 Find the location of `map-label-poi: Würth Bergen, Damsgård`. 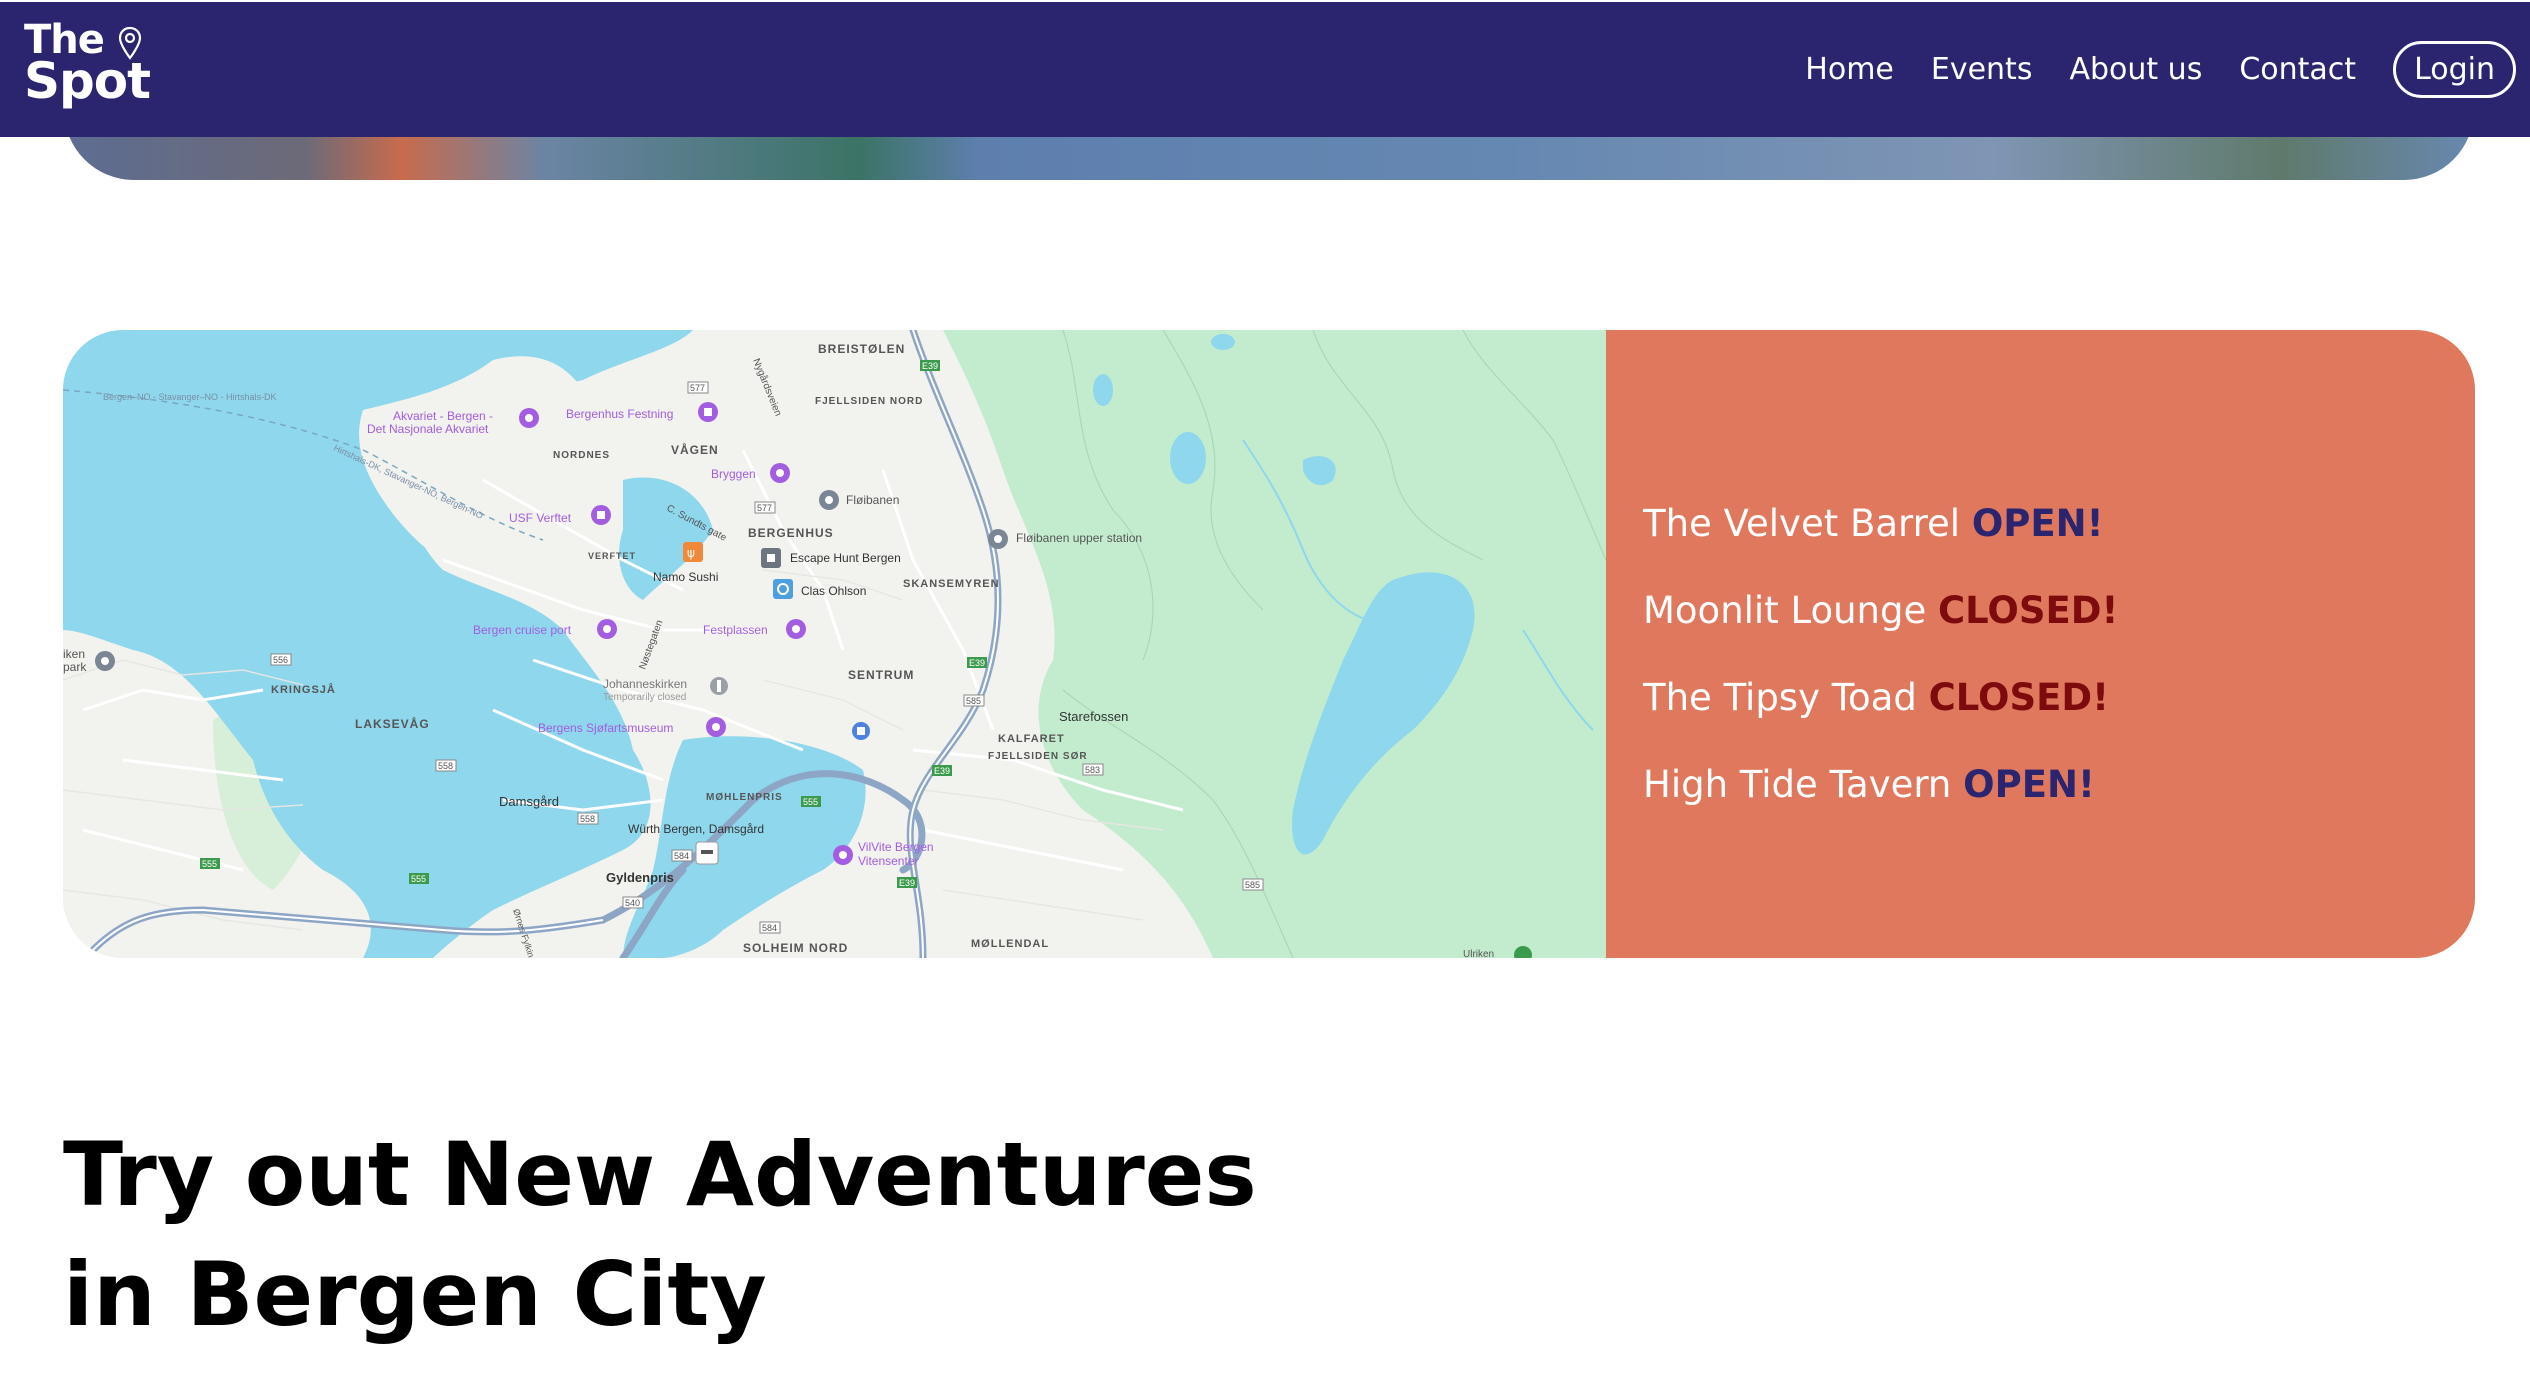

map-label-poi: Würth Bergen, Damsgård is located at coordinates (696, 829).